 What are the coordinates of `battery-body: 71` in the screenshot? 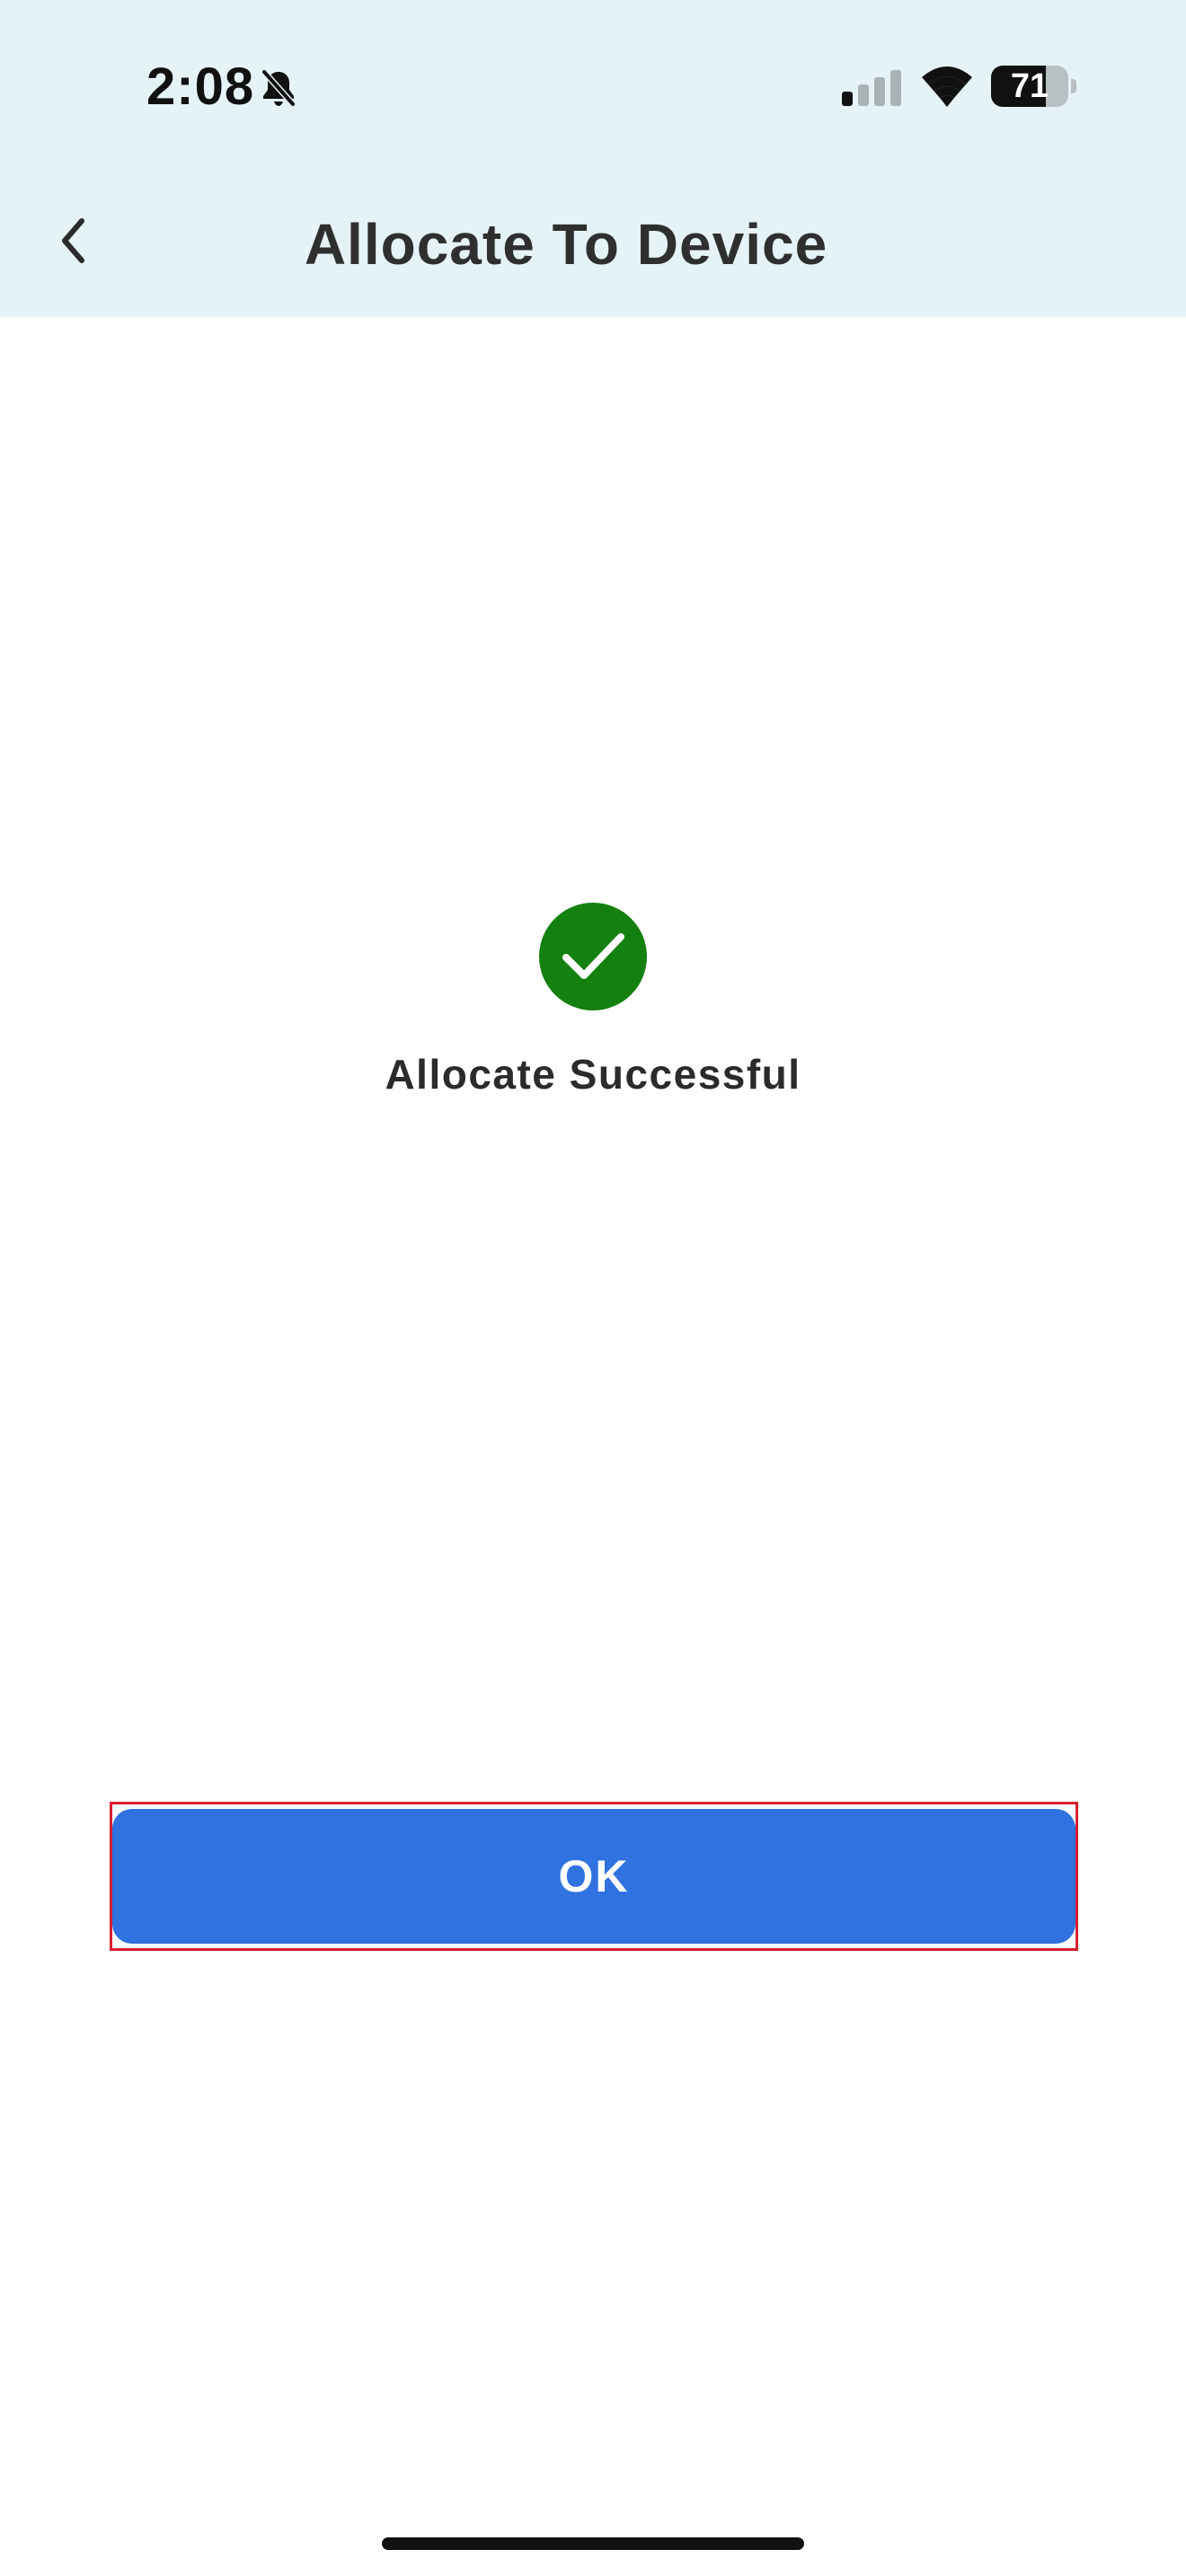 It's located at (1029, 86).